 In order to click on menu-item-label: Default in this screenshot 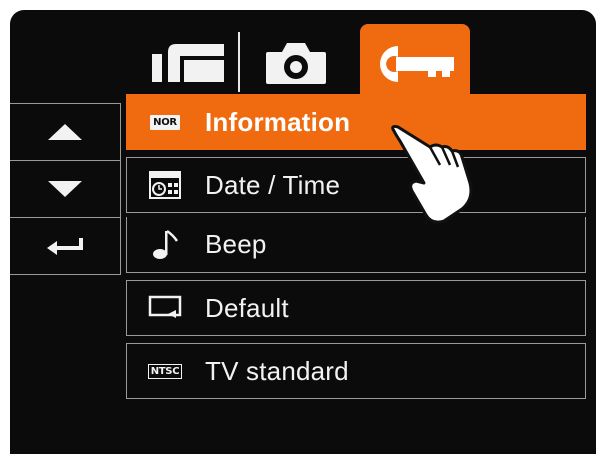, I will do `click(247, 307)`.